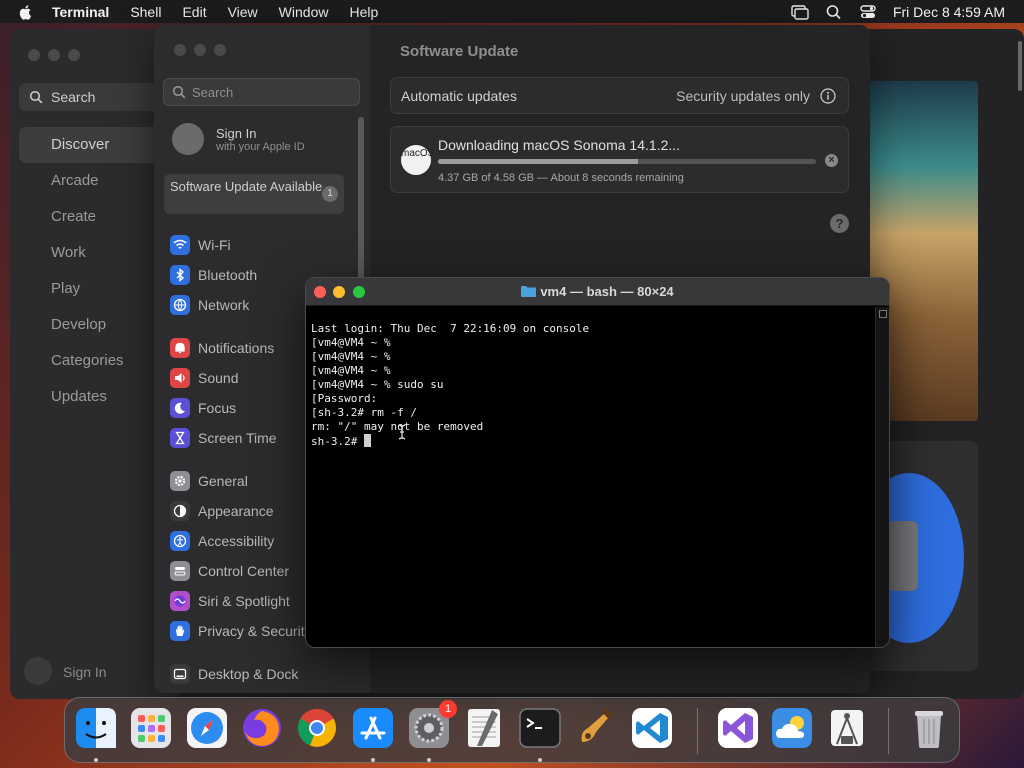 Image resolution: width=1024 pixels, height=768 pixels. I want to click on terminal-icon, so click(540, 728).